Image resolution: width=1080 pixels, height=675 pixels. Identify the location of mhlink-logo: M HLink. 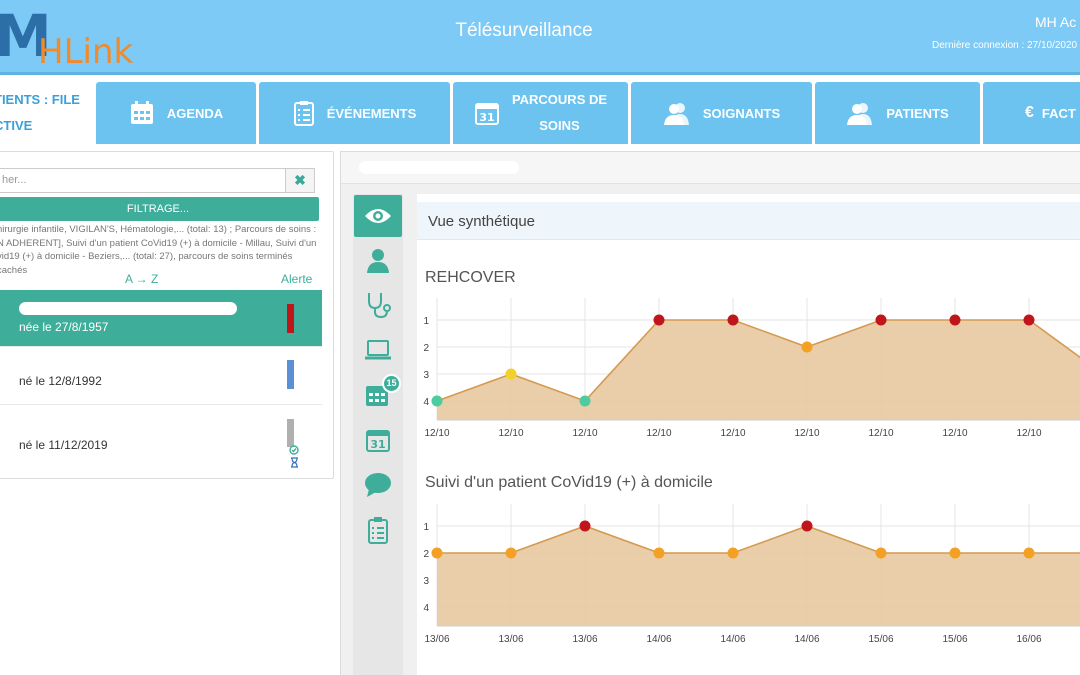
(67, 37).